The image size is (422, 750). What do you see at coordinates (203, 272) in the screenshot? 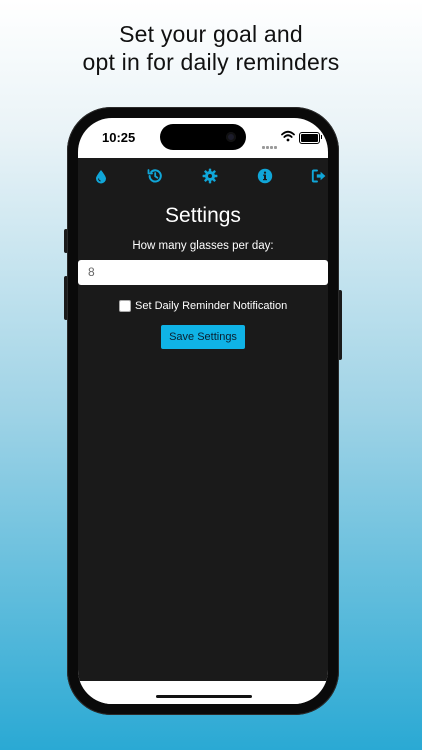
I see `glasses-per-day-input: 8` at bounding box center [203, 272].